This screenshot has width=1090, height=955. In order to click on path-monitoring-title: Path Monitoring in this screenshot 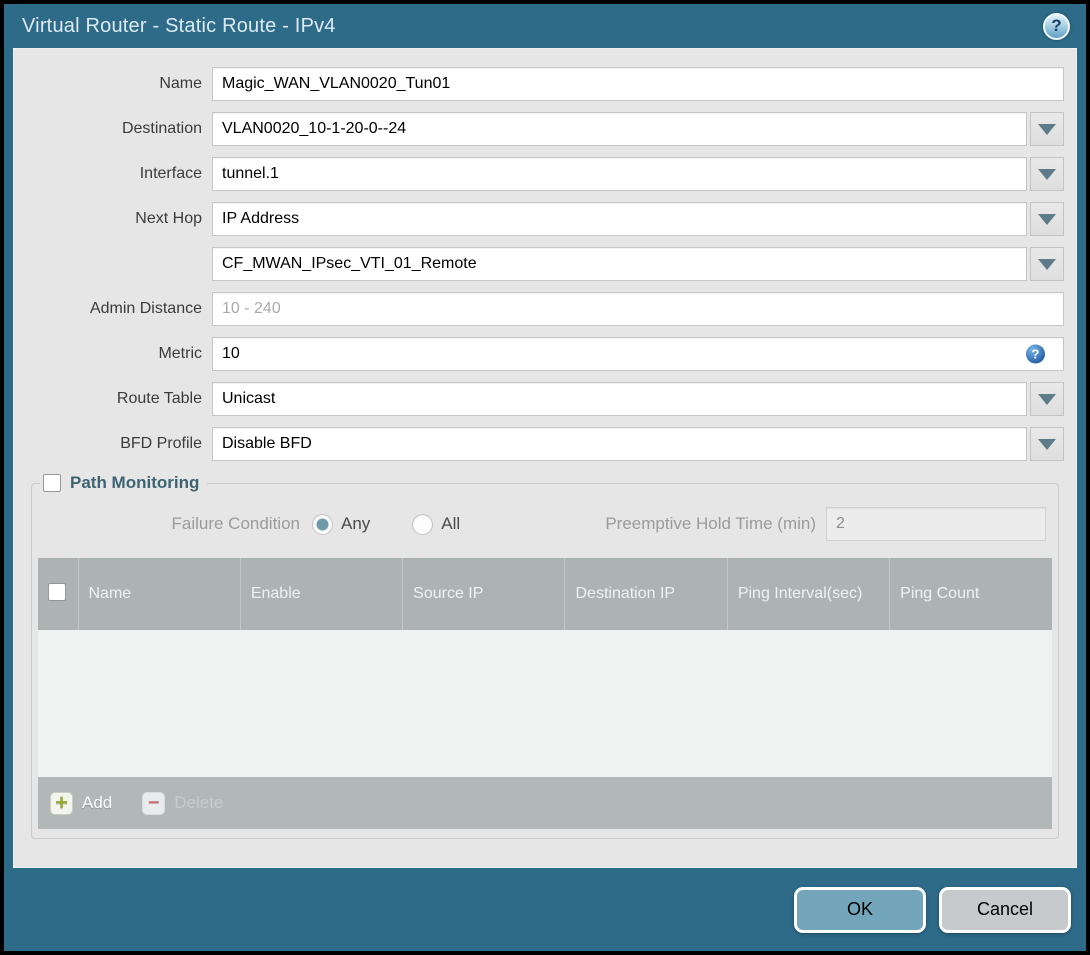, I will do `click(135, 482)`.